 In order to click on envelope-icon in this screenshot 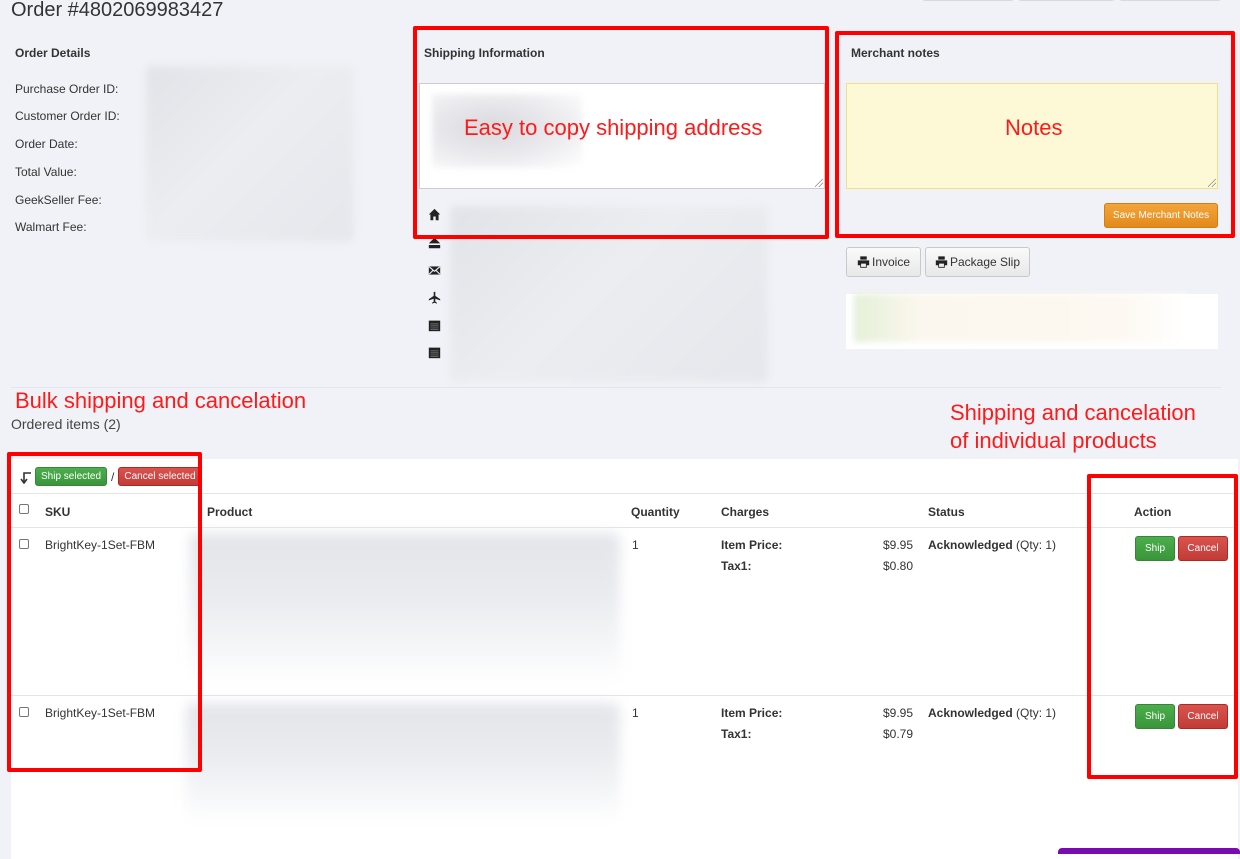, I will do `click(434, 271)`.